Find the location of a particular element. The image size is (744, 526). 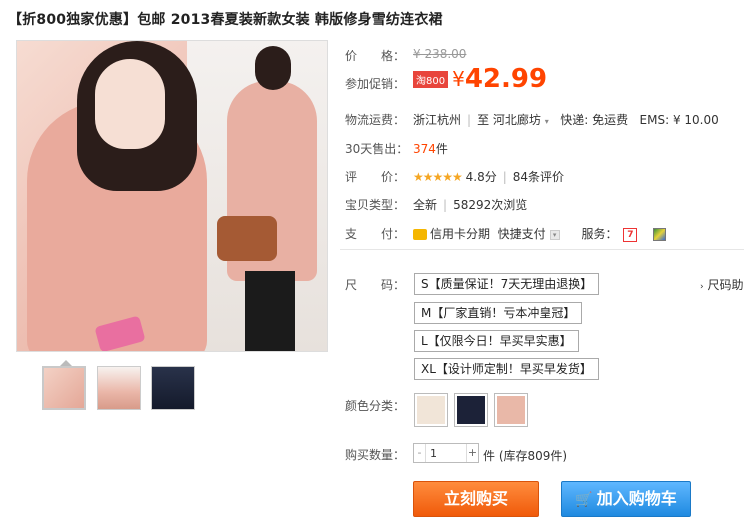

sales-info: 374件 is located at coordinates (430, 148).